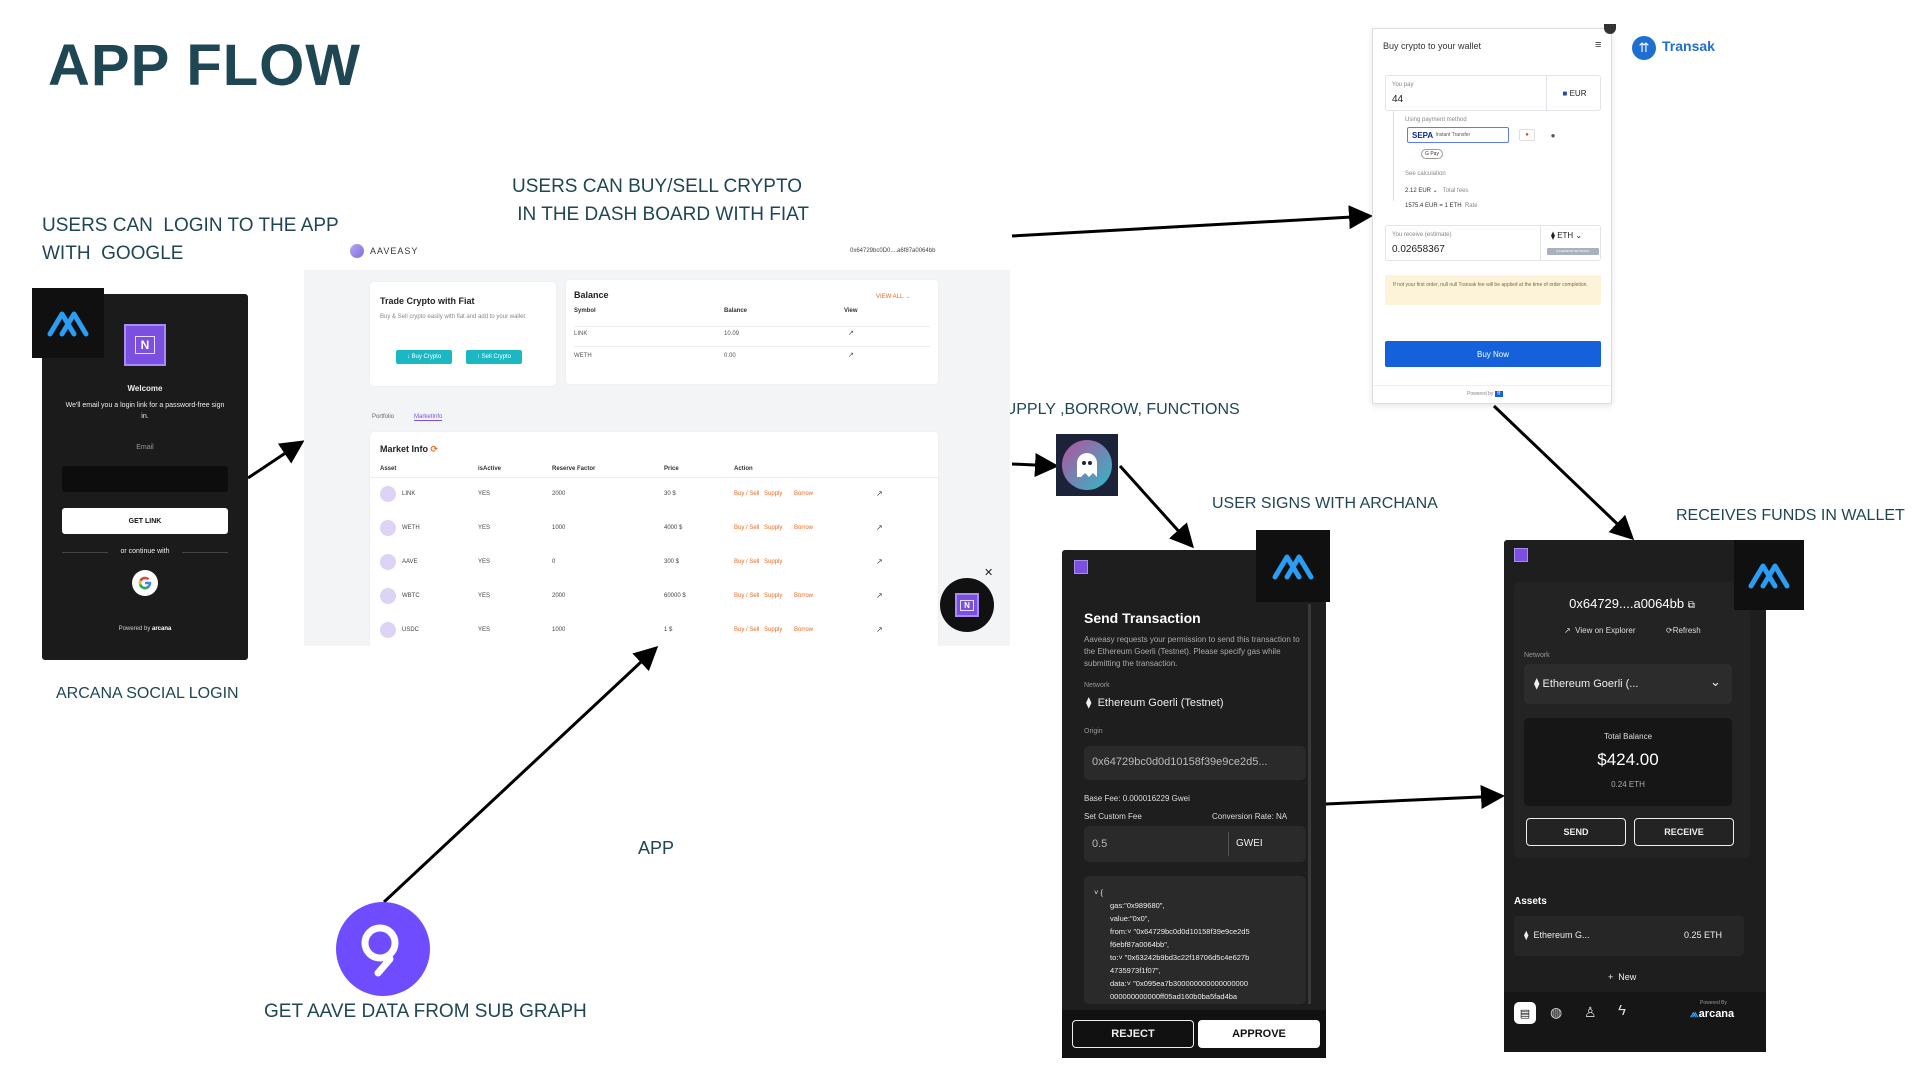 The height and width of the screenshot is (1080, 1920). Describe the element at coordinates (1521, 555) in the screenshot. I see `app-logo` at that location.